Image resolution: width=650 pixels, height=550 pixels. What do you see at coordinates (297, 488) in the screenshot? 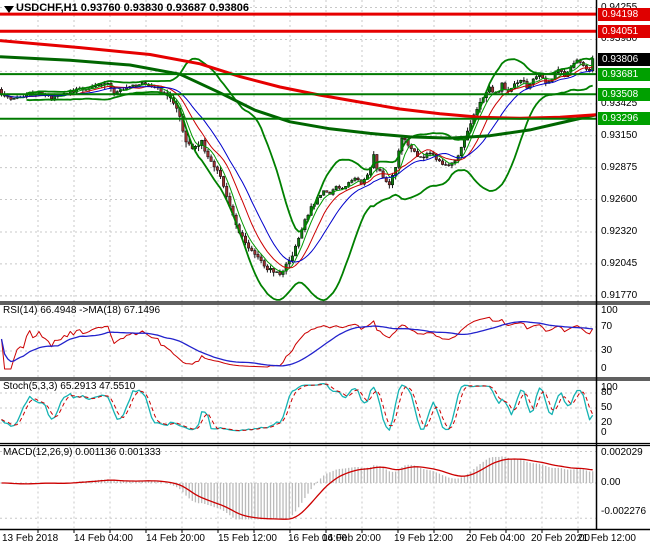
I see `macd-panel` at bounding box center [297, 488].